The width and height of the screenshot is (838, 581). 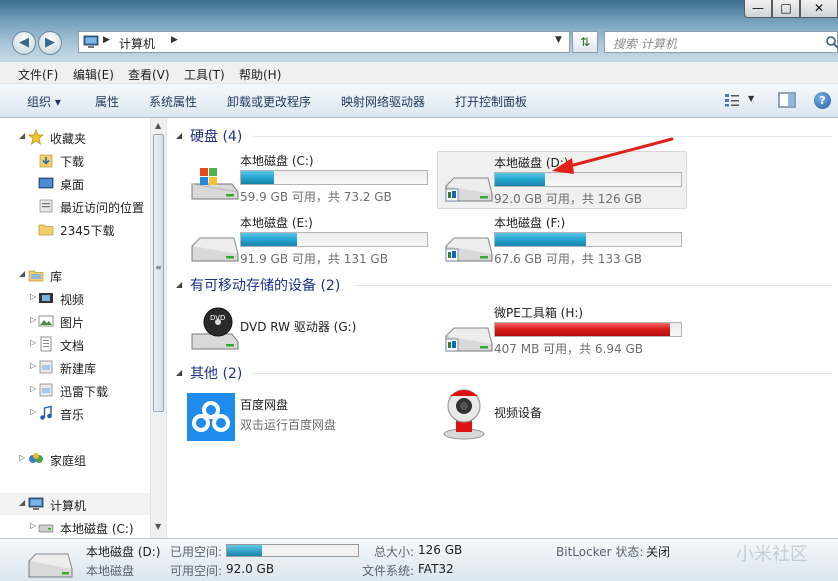 I want to click on scroll-down-icon: ▼, so click(x=158, y=526).